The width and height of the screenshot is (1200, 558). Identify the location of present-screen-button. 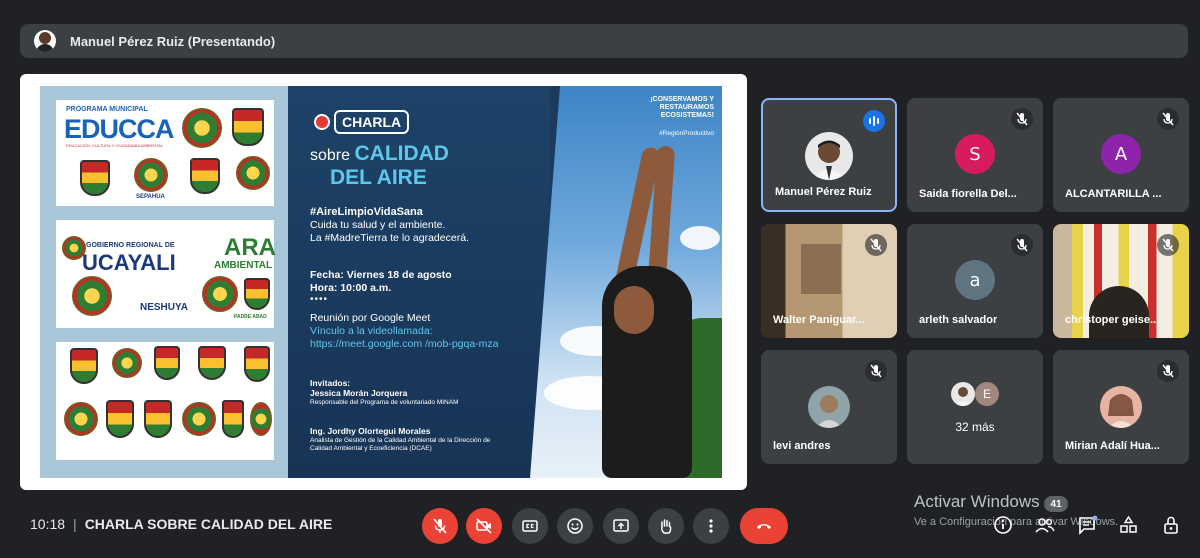
(621, 526).